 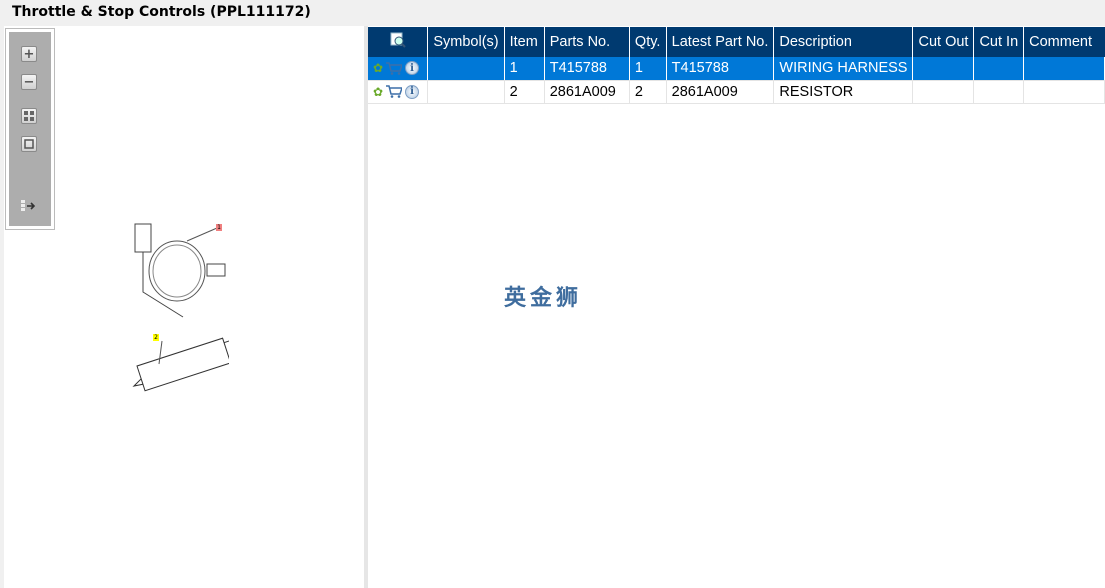 I want to click on cell-latest-part-no: T415788, so click(x=720, y=69).